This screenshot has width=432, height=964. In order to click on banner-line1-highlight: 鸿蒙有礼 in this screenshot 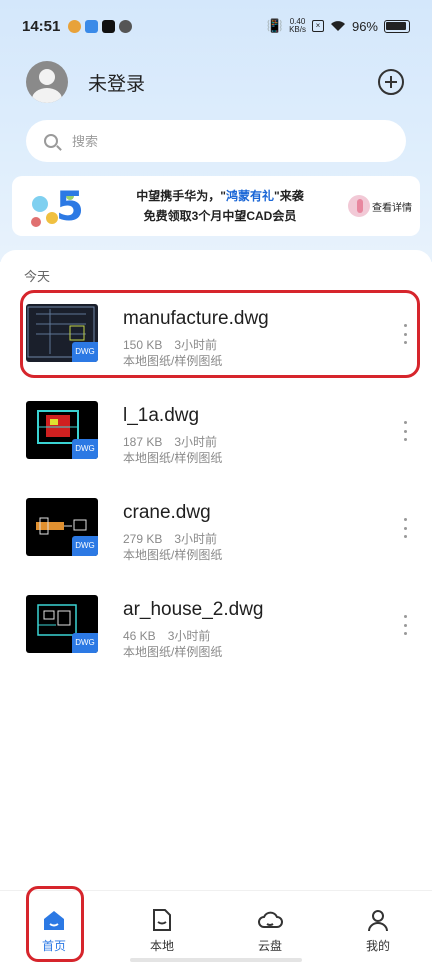, I will do `click(249, 196)`.